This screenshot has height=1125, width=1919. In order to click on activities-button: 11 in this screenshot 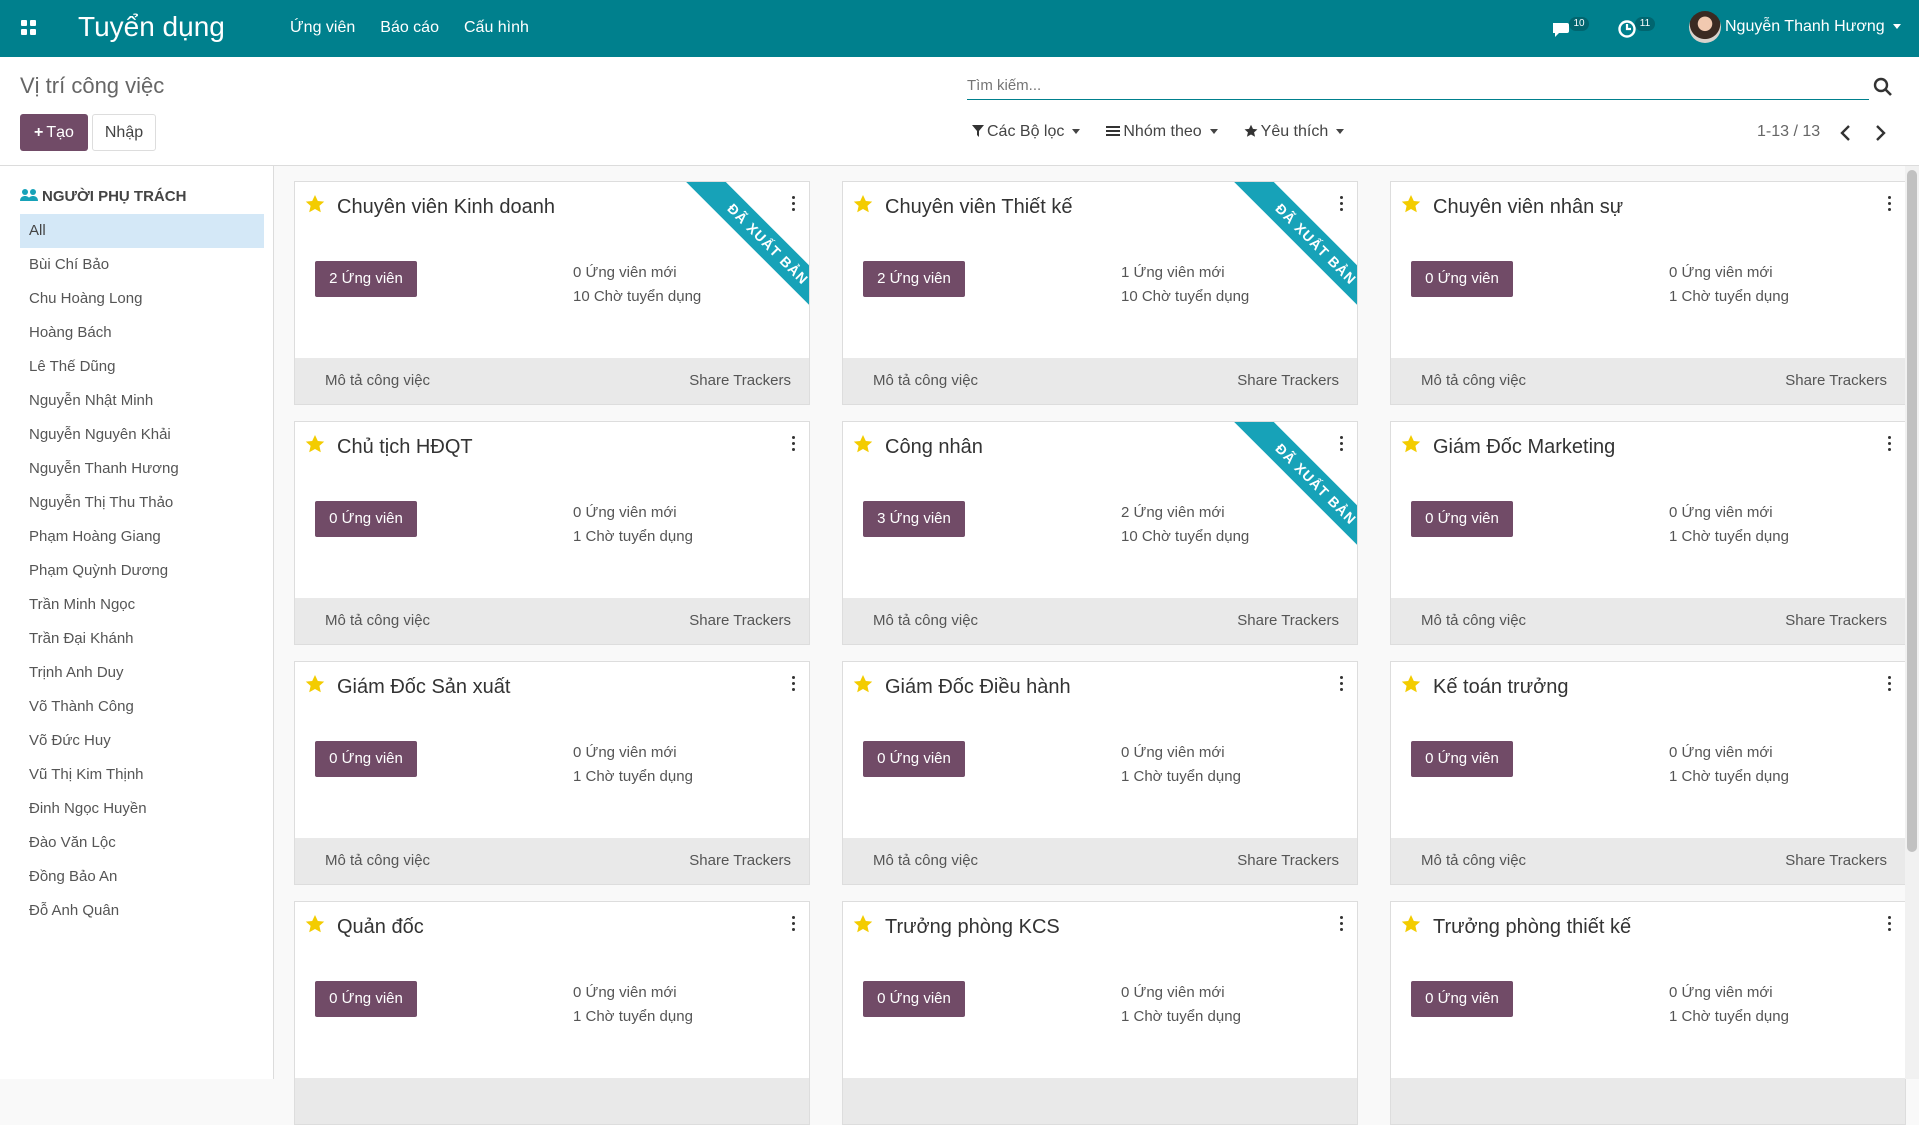, I will do `click(1639, 28)`.